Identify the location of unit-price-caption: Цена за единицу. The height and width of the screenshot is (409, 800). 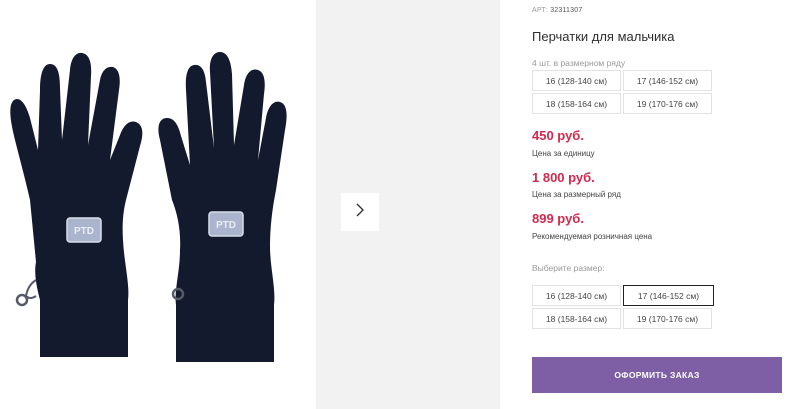
(563, 153).